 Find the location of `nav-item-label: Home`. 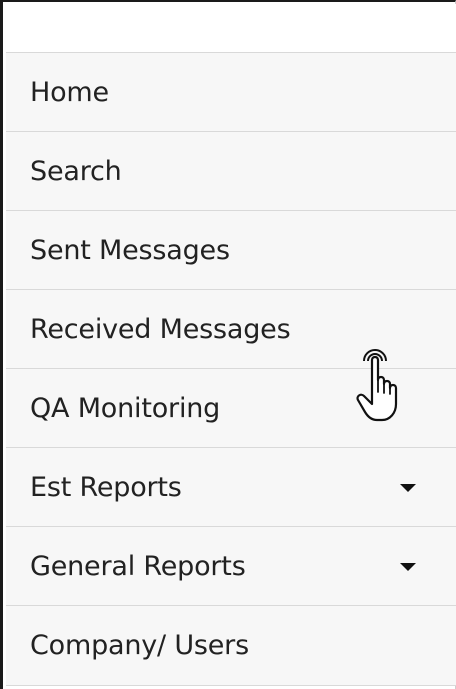

nav-item-label: Home is located at coordinates (69, 92).